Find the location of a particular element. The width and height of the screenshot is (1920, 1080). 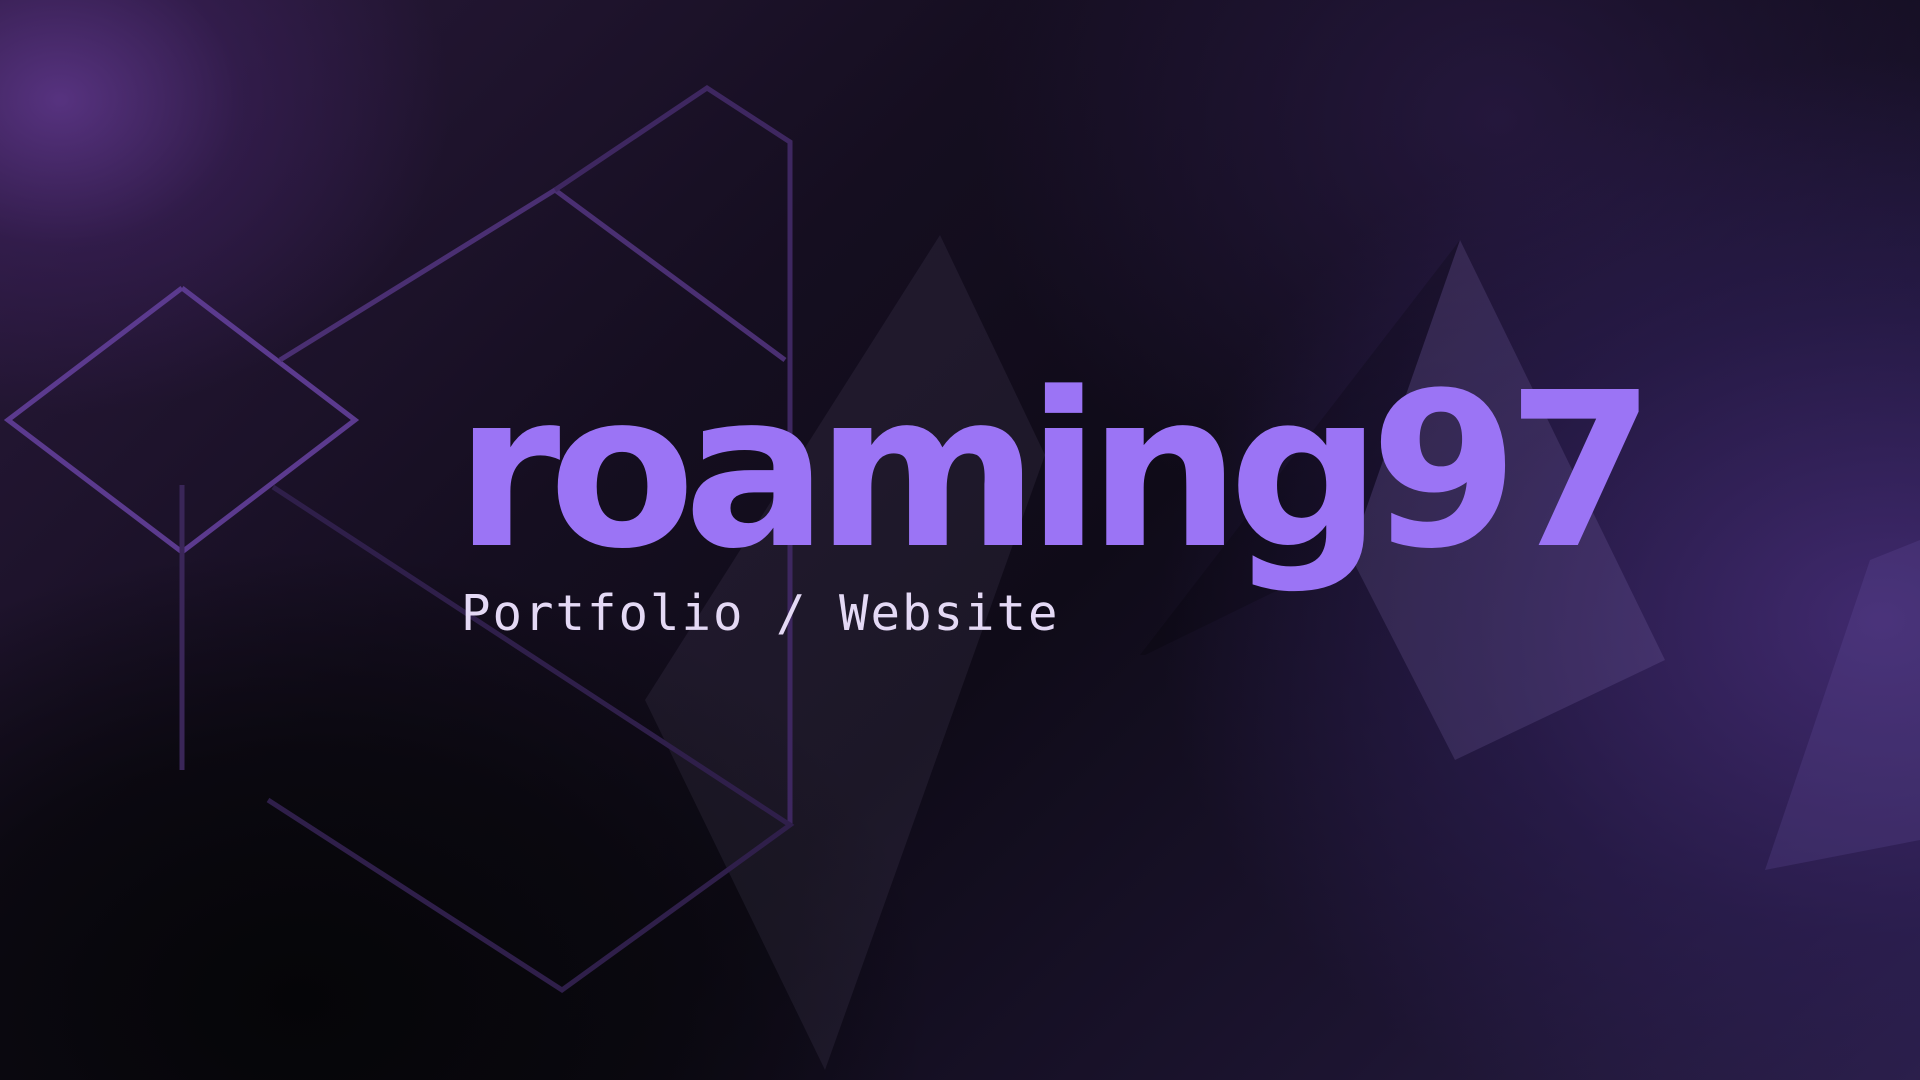

line-art-upper-chevron is located at coordinates (532, 274).